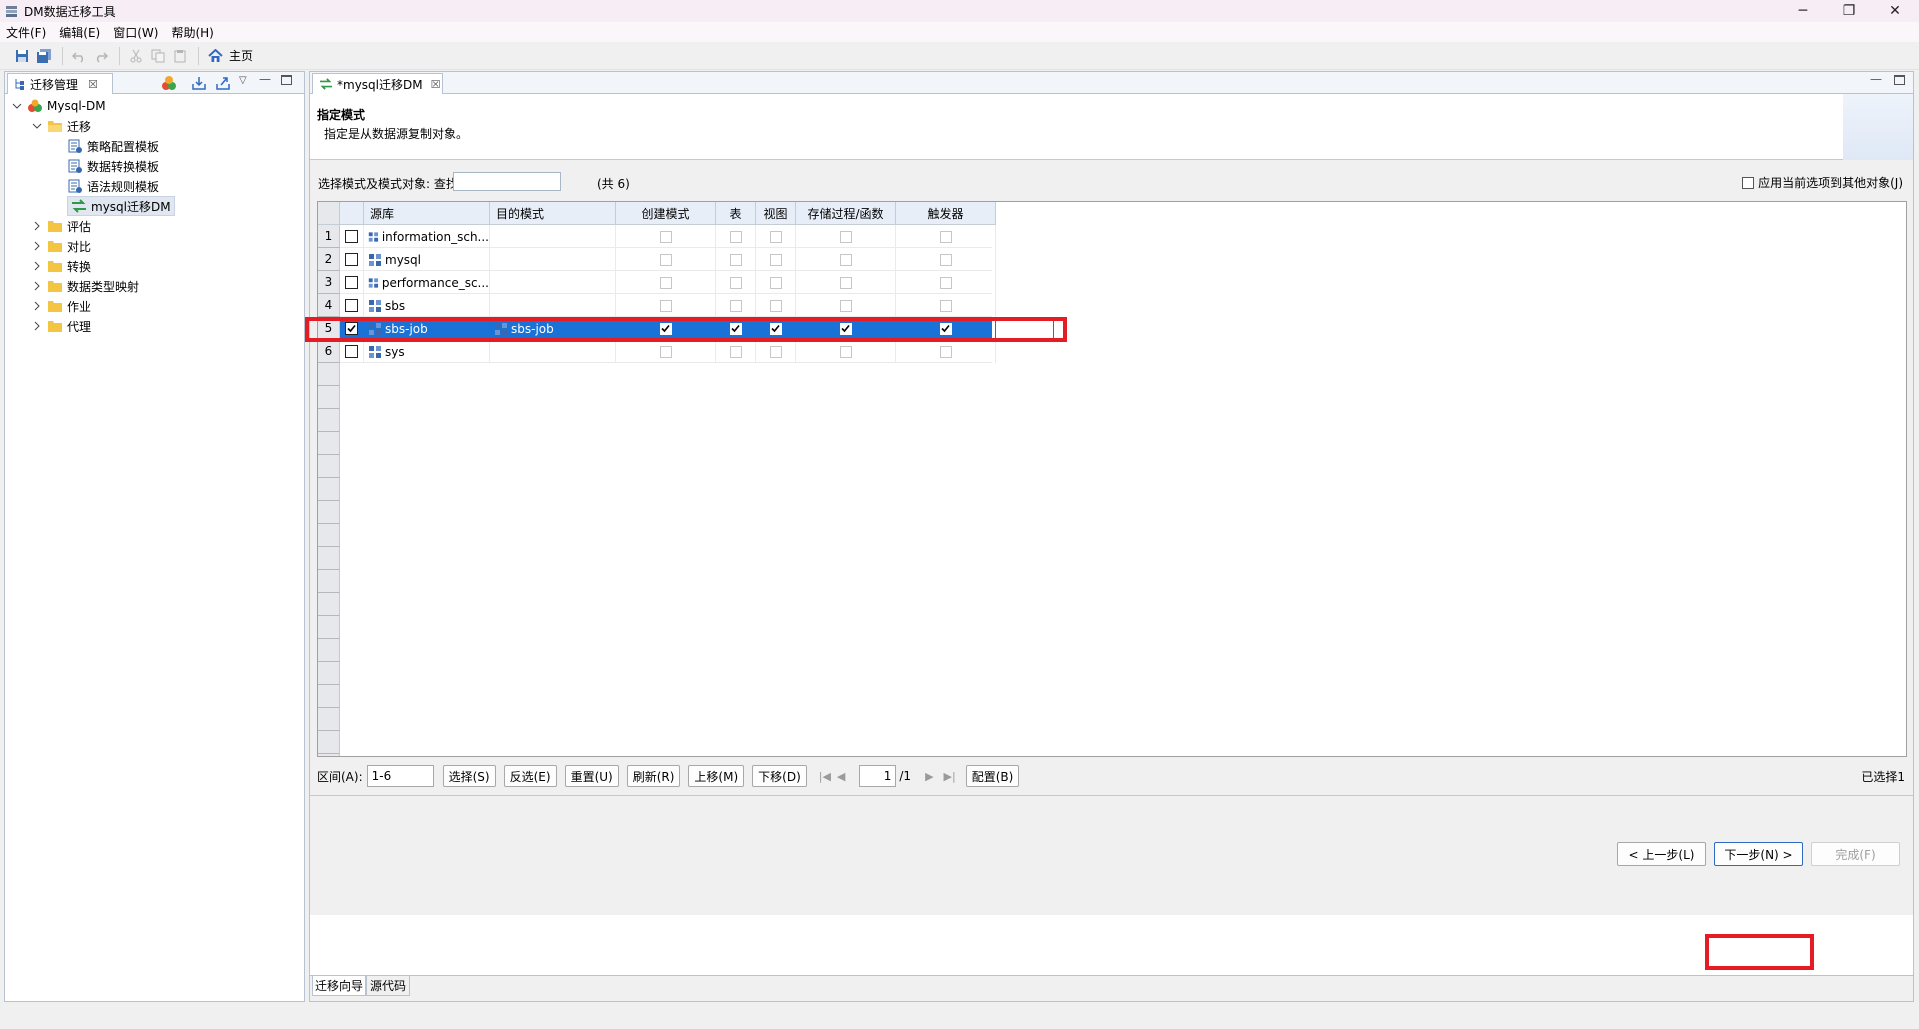  What do you see at coordinates (286, 80) in the screenshot?
I see `maximize-view-icon` at bounding box center [286, 80].